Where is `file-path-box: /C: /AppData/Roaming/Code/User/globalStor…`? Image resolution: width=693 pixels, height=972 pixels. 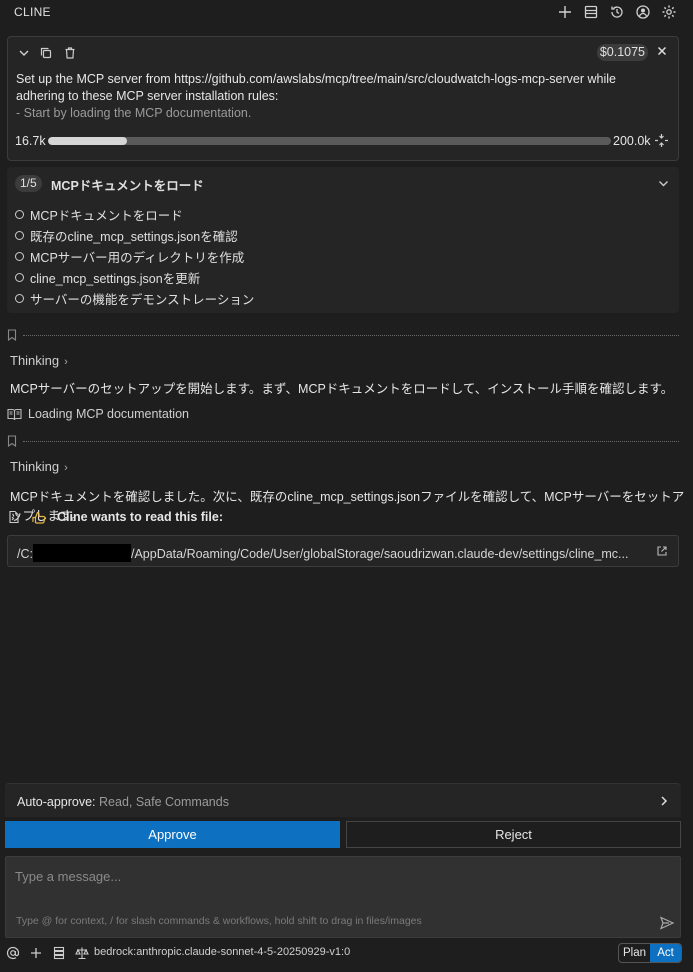 file-path-box: /C: /AppData/Roaming/Code/User/globalStor… is located at coordinates (343, 551).